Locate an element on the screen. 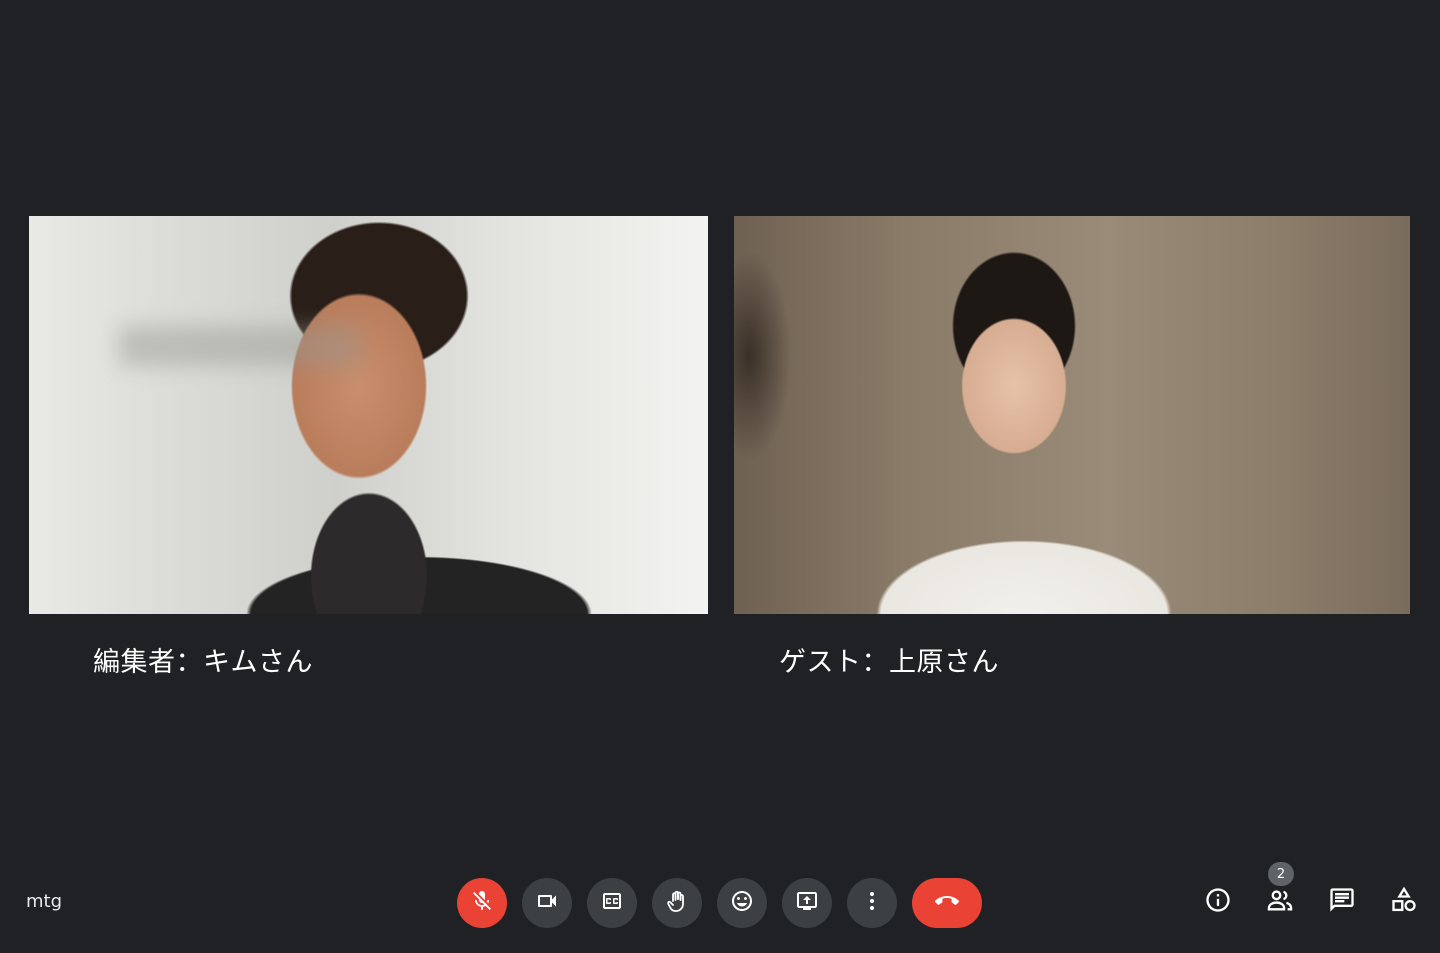 The height and width of the screenshot is (953, 1440). more-options-icon is located at coordinates (872, 903).